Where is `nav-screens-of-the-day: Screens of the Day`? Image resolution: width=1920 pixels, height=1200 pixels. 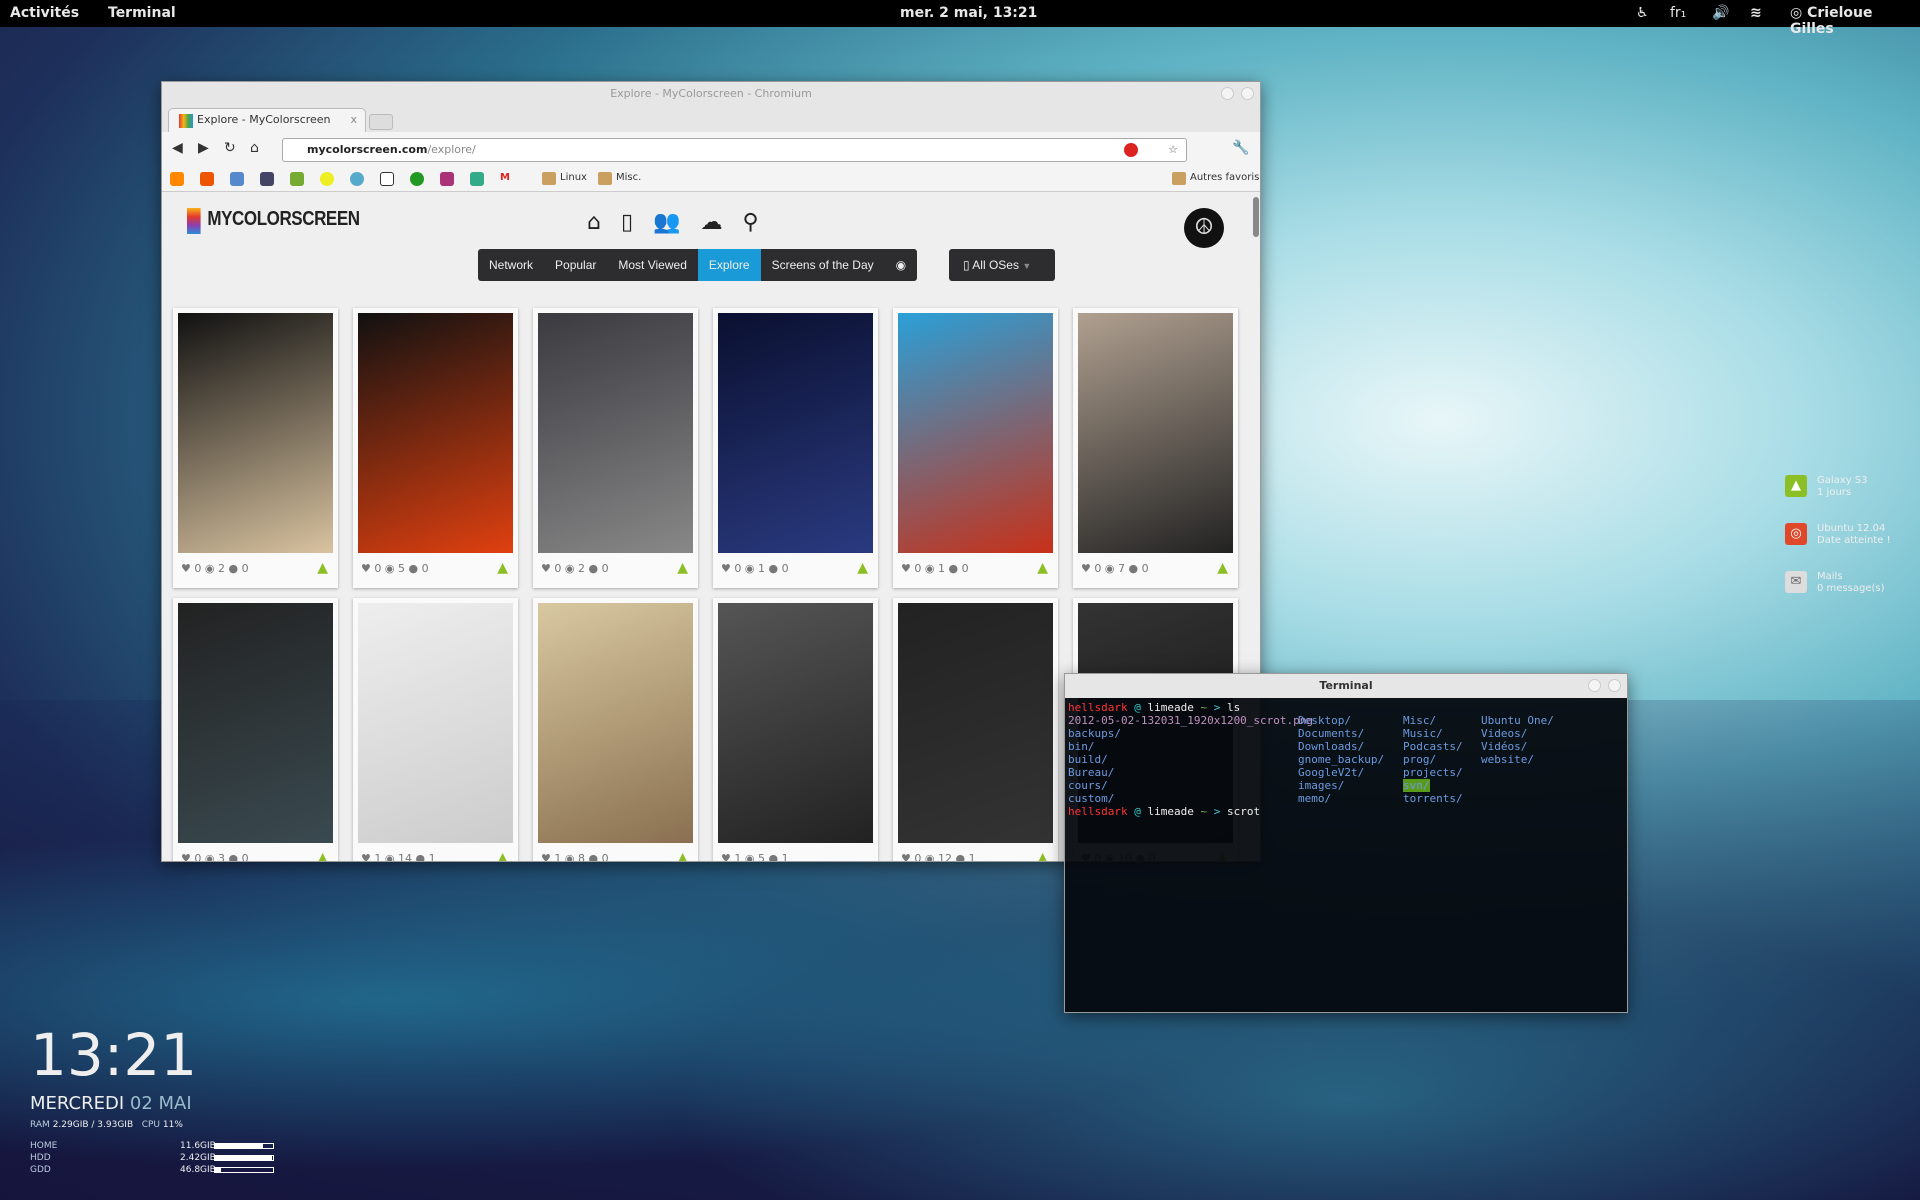
nav-screens-of-the-day: Screens of the Day is located at coordinates (823, 265).